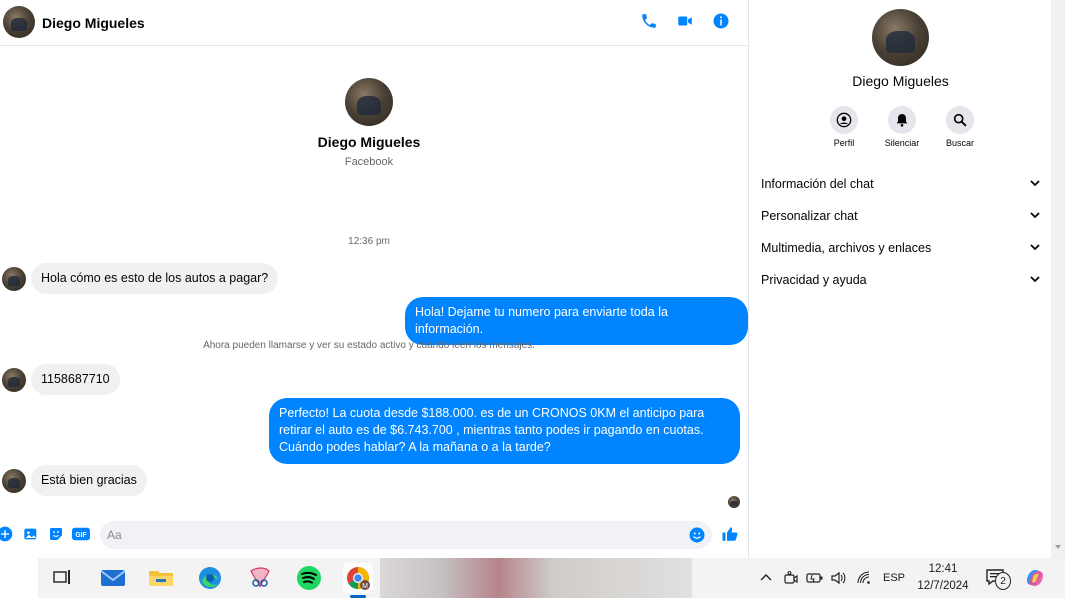  Describe the element at coordinates (960, 120) in the screenshot. I see `search-icon` at that location.